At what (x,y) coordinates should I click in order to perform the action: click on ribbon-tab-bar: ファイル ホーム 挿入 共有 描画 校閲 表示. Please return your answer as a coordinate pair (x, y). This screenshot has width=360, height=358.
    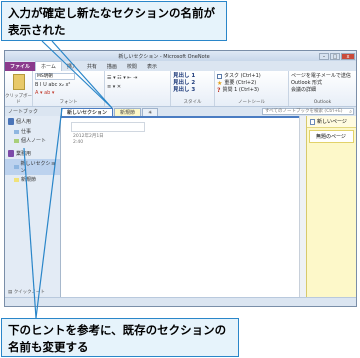
    Looking at the image, I should click on (180, 66).